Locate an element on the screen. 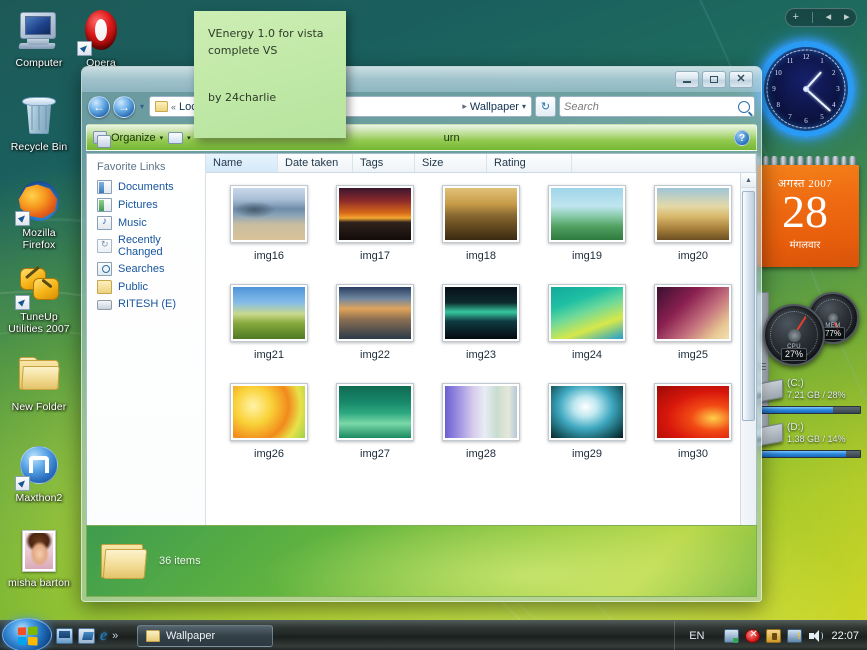  burn-button: urn is located at coordinates (452, 138).